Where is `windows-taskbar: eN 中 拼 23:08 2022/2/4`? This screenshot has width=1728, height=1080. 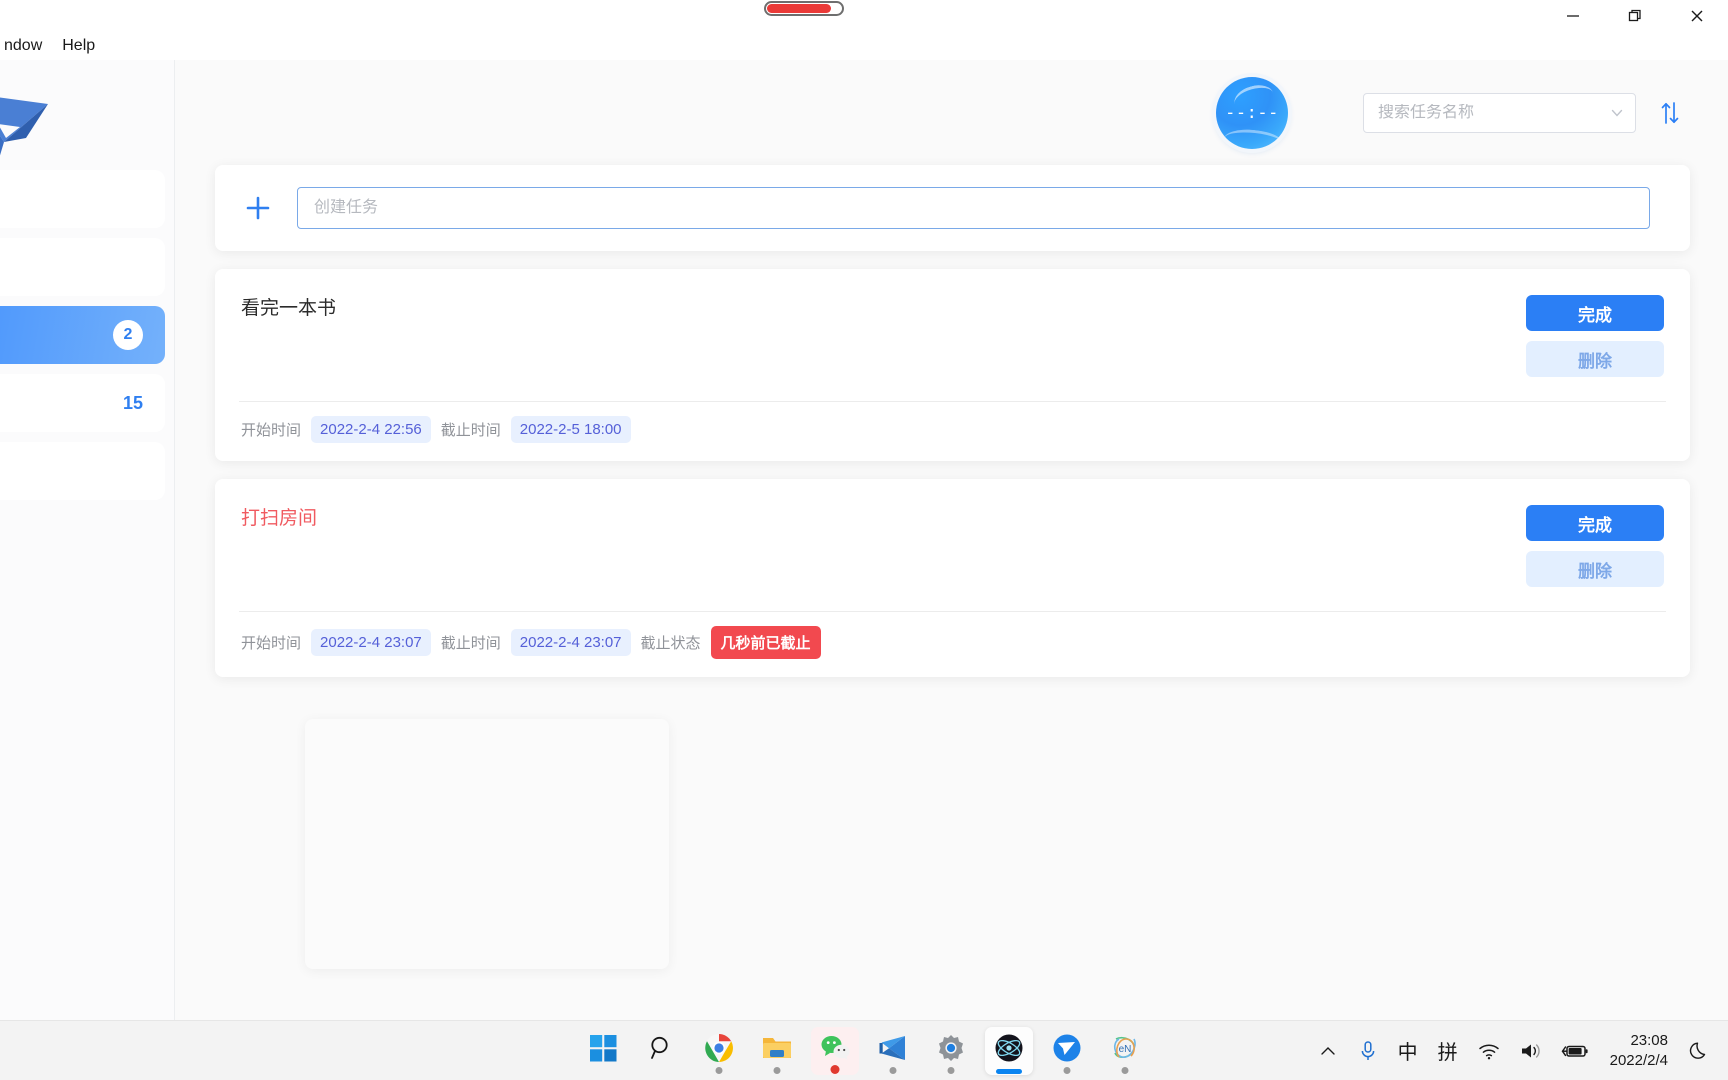 windows-taskbar: eN 中 拼 23:08 2022/2/4 is located at coordinates (864, 1050).